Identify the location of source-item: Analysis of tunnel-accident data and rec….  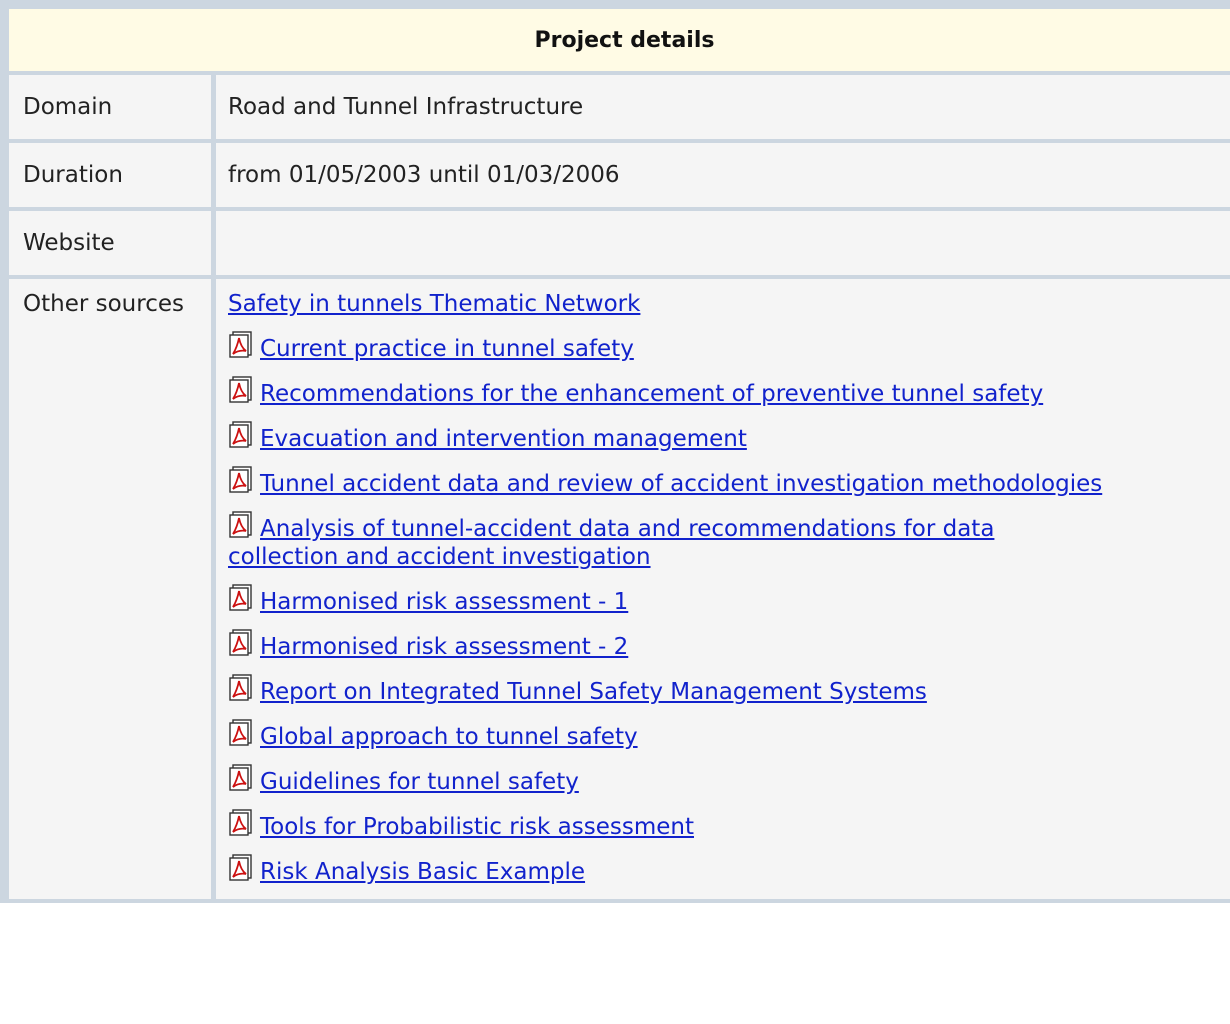
(668, 541).